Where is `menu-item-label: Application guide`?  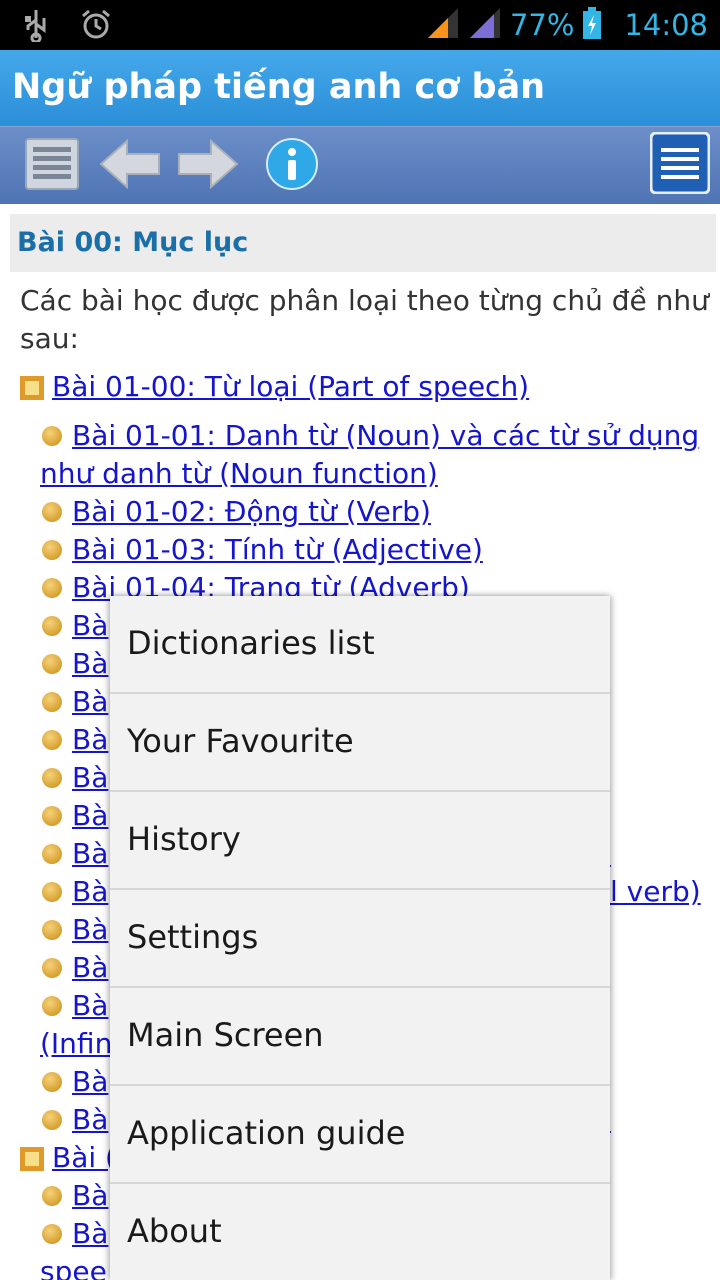 menu-item-label: Application guide is located at coordinates (266, 1133).